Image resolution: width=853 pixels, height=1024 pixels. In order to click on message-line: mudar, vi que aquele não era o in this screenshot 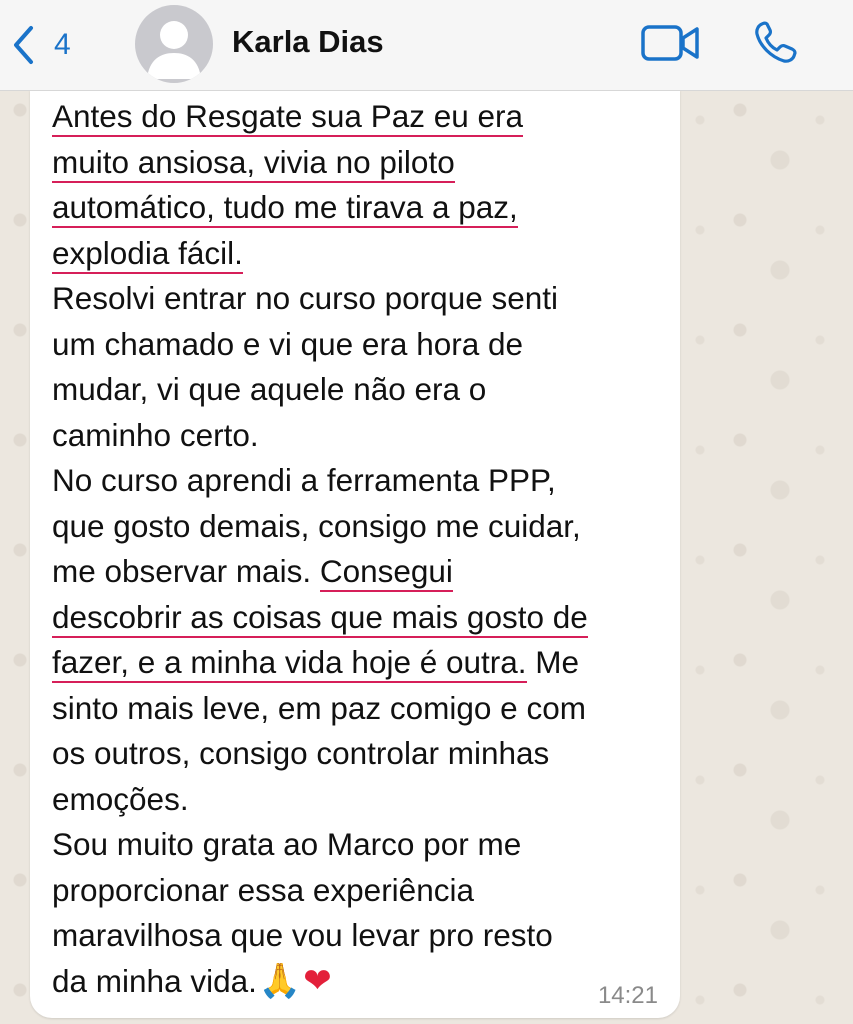, I will do `click(269, 389)`.